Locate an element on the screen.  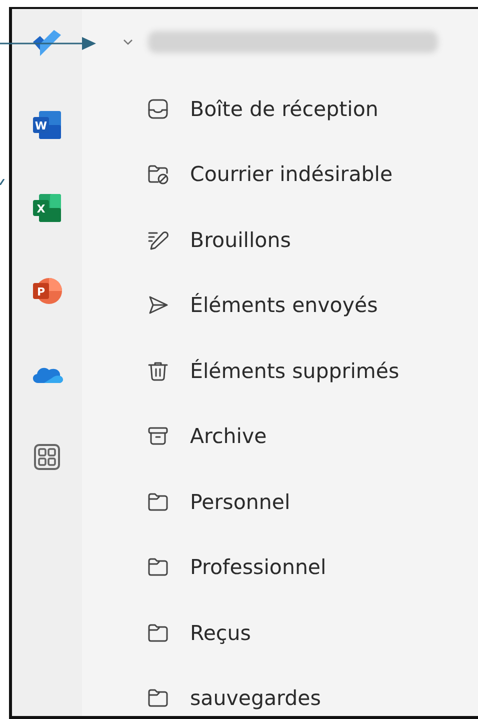
annotation-line is located at coordinates (2, 182).